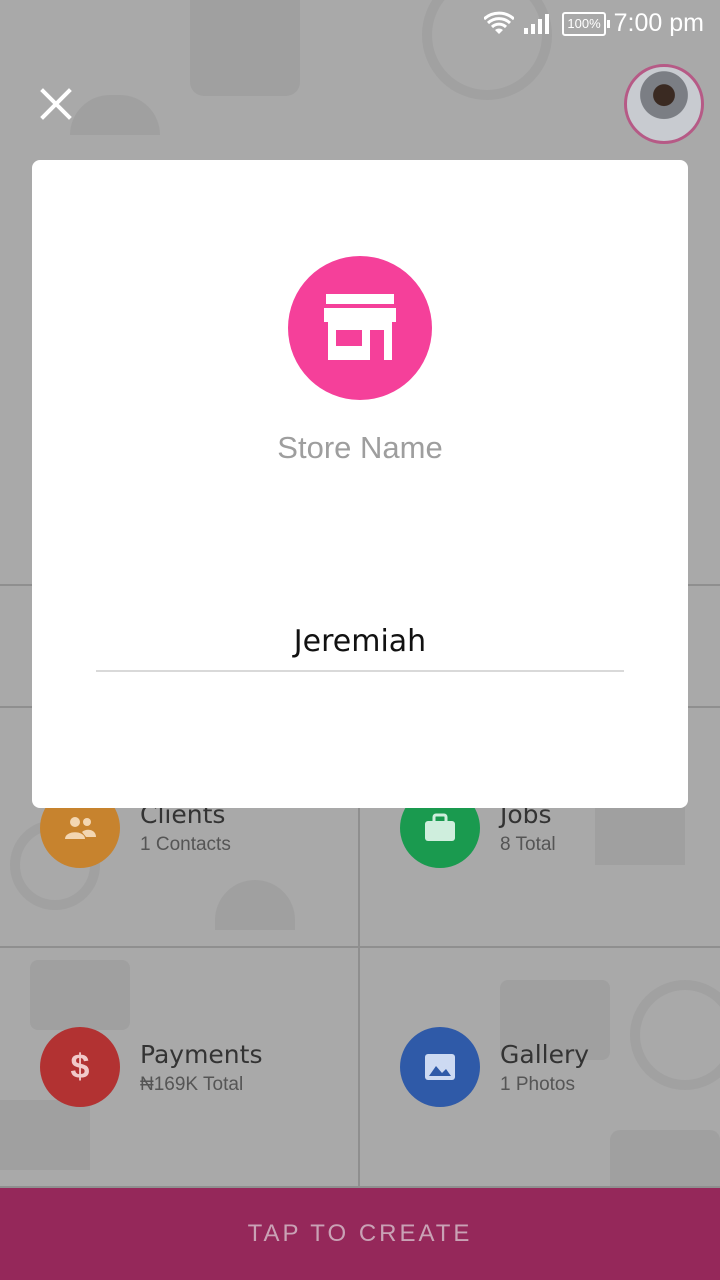 Image resolution: width=720 pixels, height=1280 pixels. What do you see at coordinates (185, 844) in the screenshot?
I see `tile-subtitle: 1 Contacts` at bounding box center [185, 844].